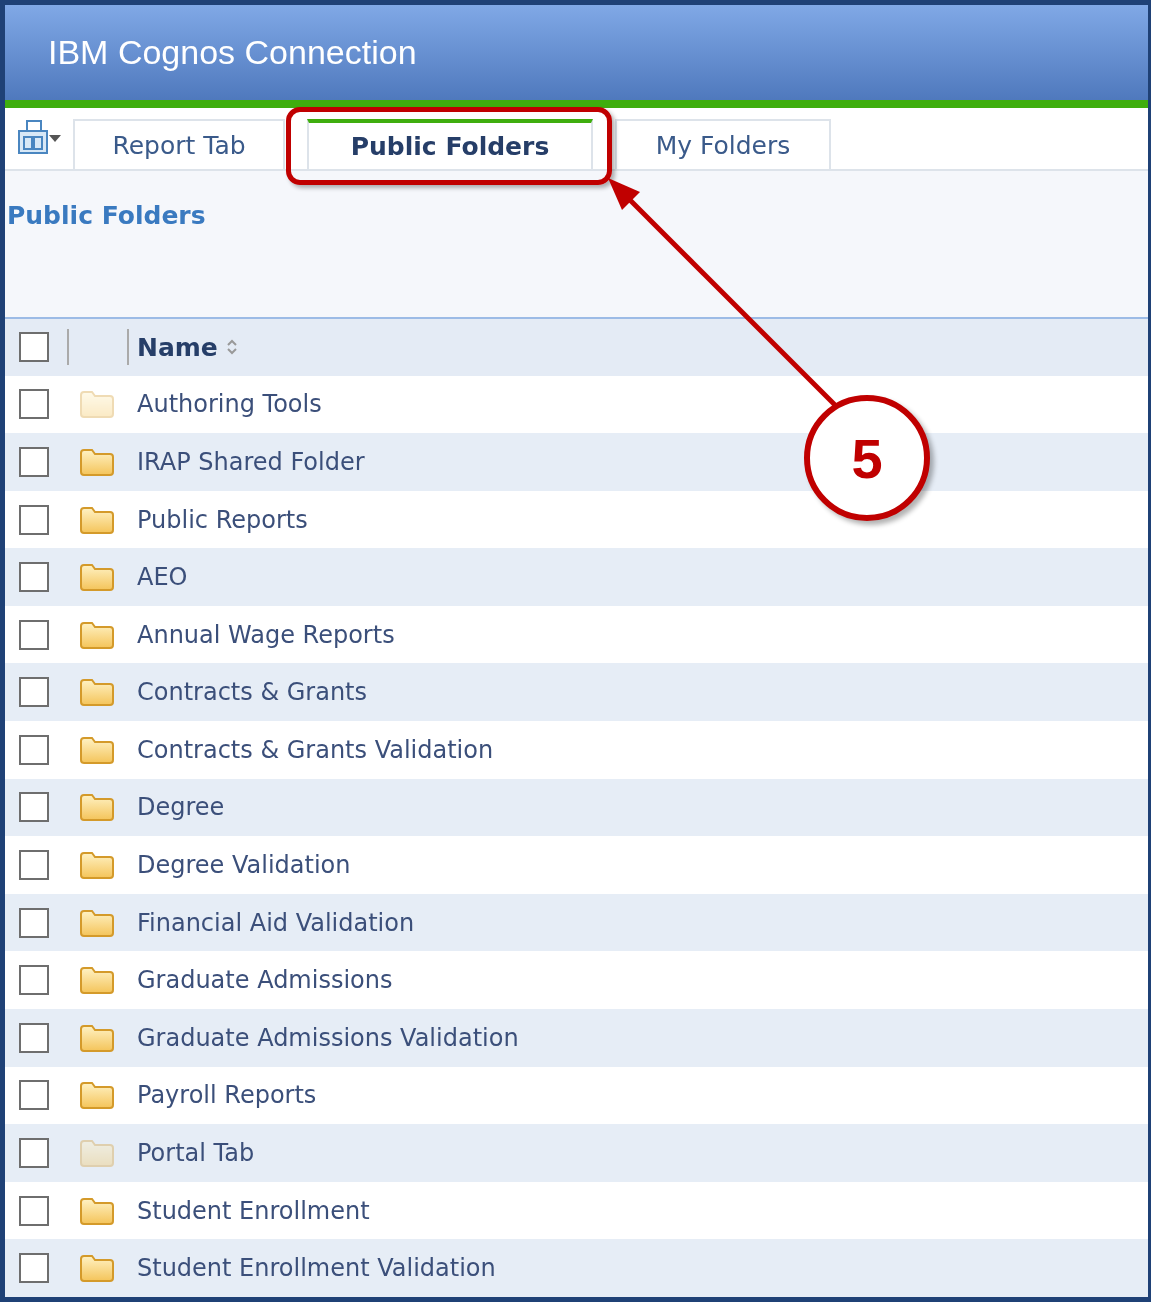  What do you see at coordinates (266, 634) in the screenshot?
I see `folder-link: Annual Wage Reports` at bounding box center [266, 634].